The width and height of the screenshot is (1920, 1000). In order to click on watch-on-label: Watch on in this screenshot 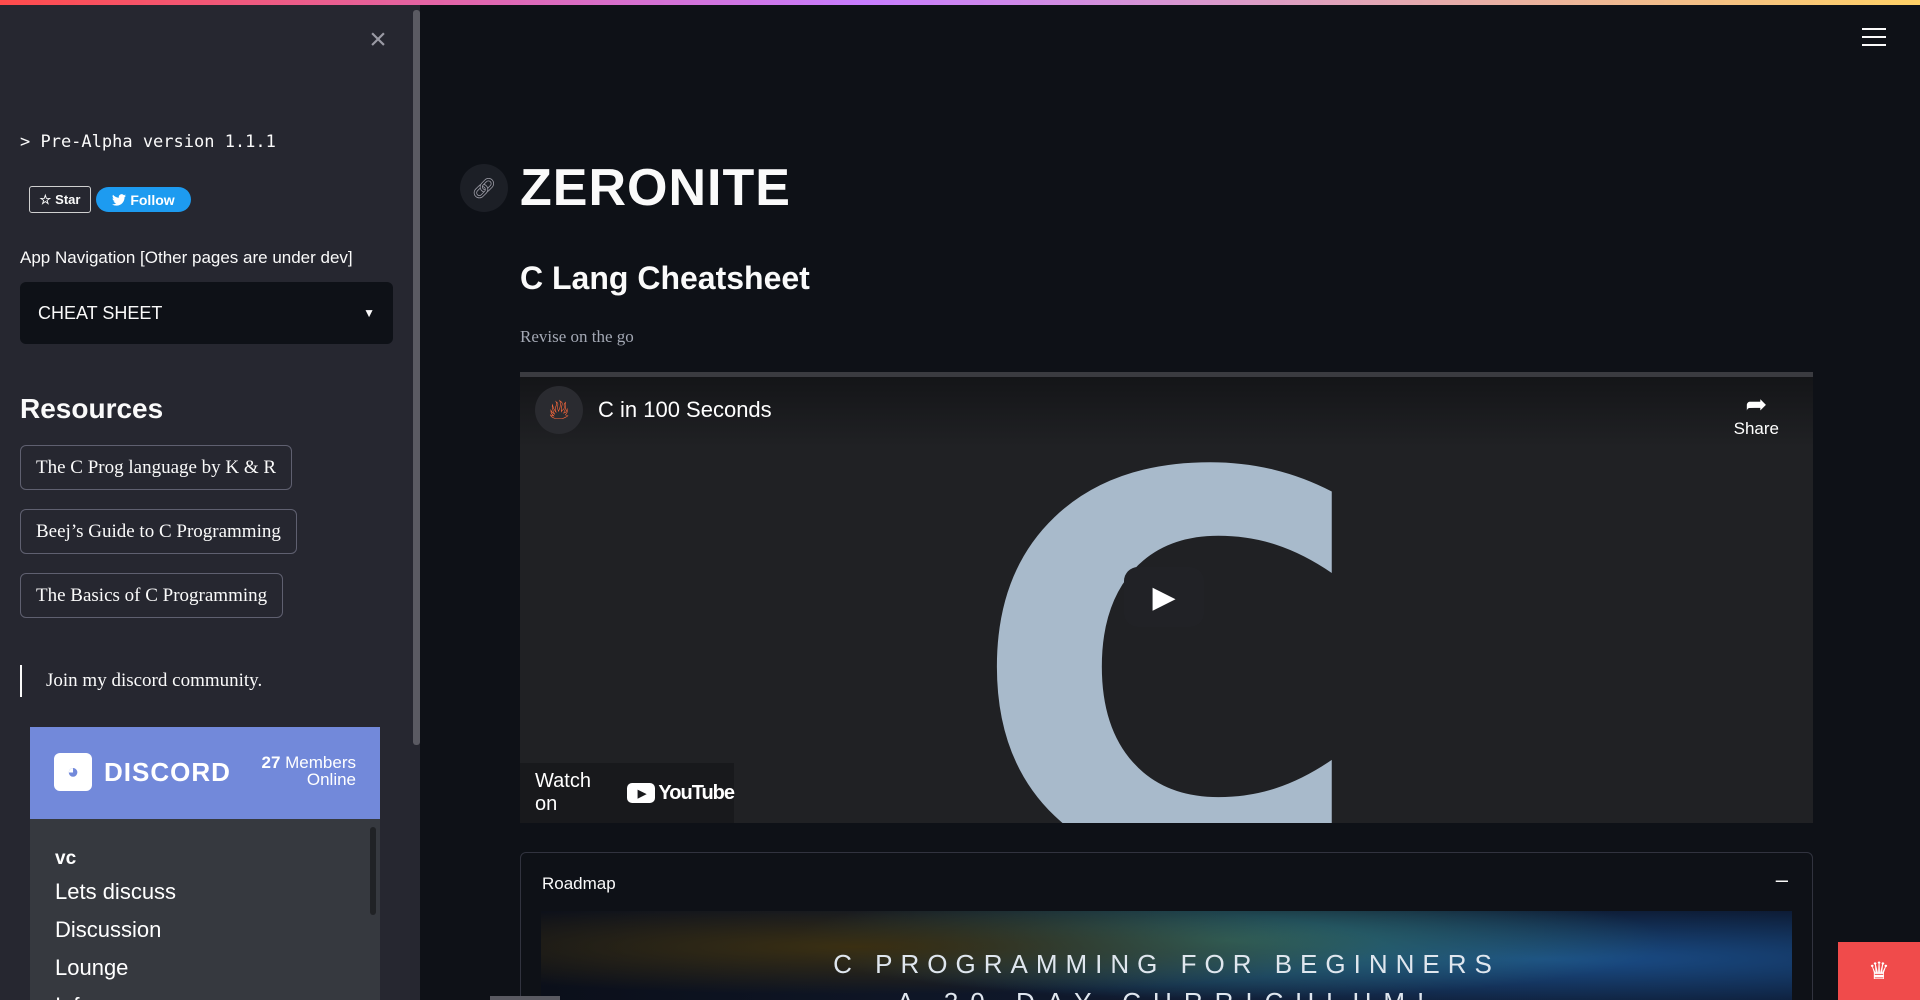, I will do `click(563, 792)`.